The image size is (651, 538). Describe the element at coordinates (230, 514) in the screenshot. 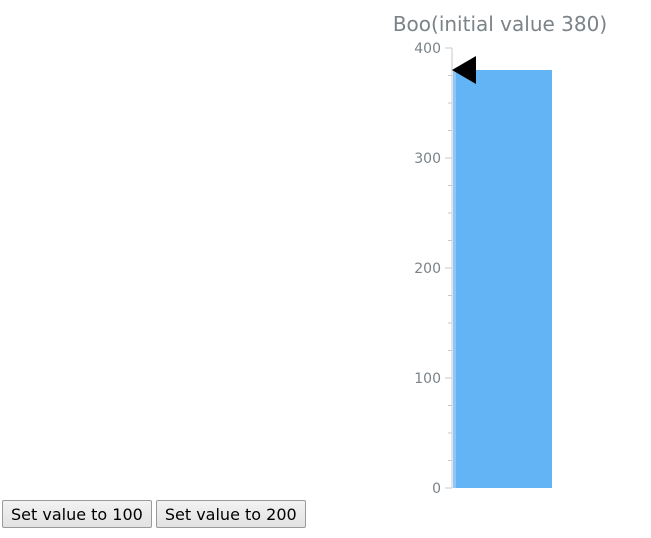

I see `set-value-200-button: Set value to 200` at that location.